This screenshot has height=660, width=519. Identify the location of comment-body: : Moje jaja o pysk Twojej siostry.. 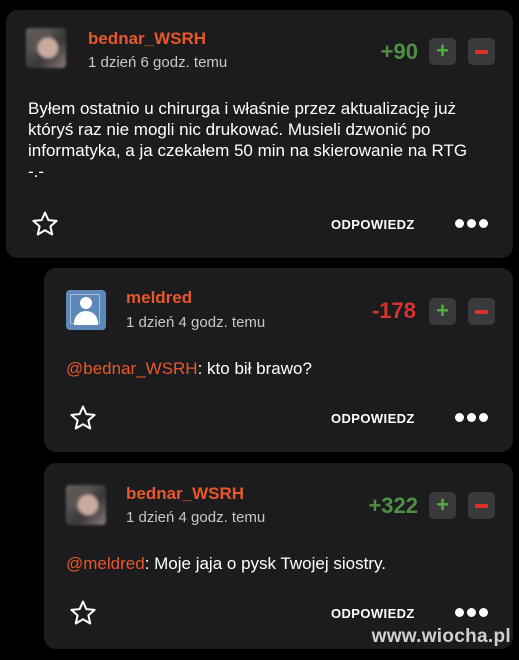
(265, 563).